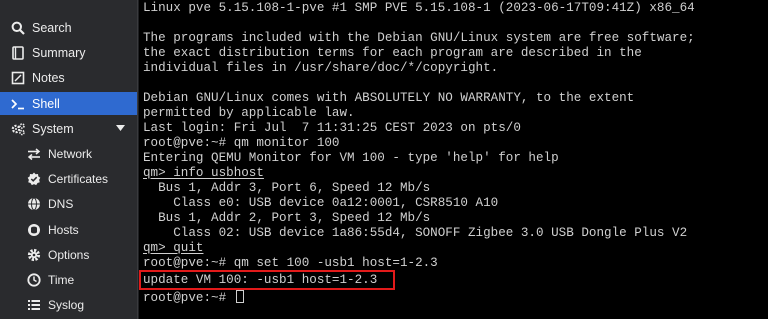 The width and height of the screenshot is (768, 319). I want to click on sidebar-item-label: Syslog, so click(66, 304).